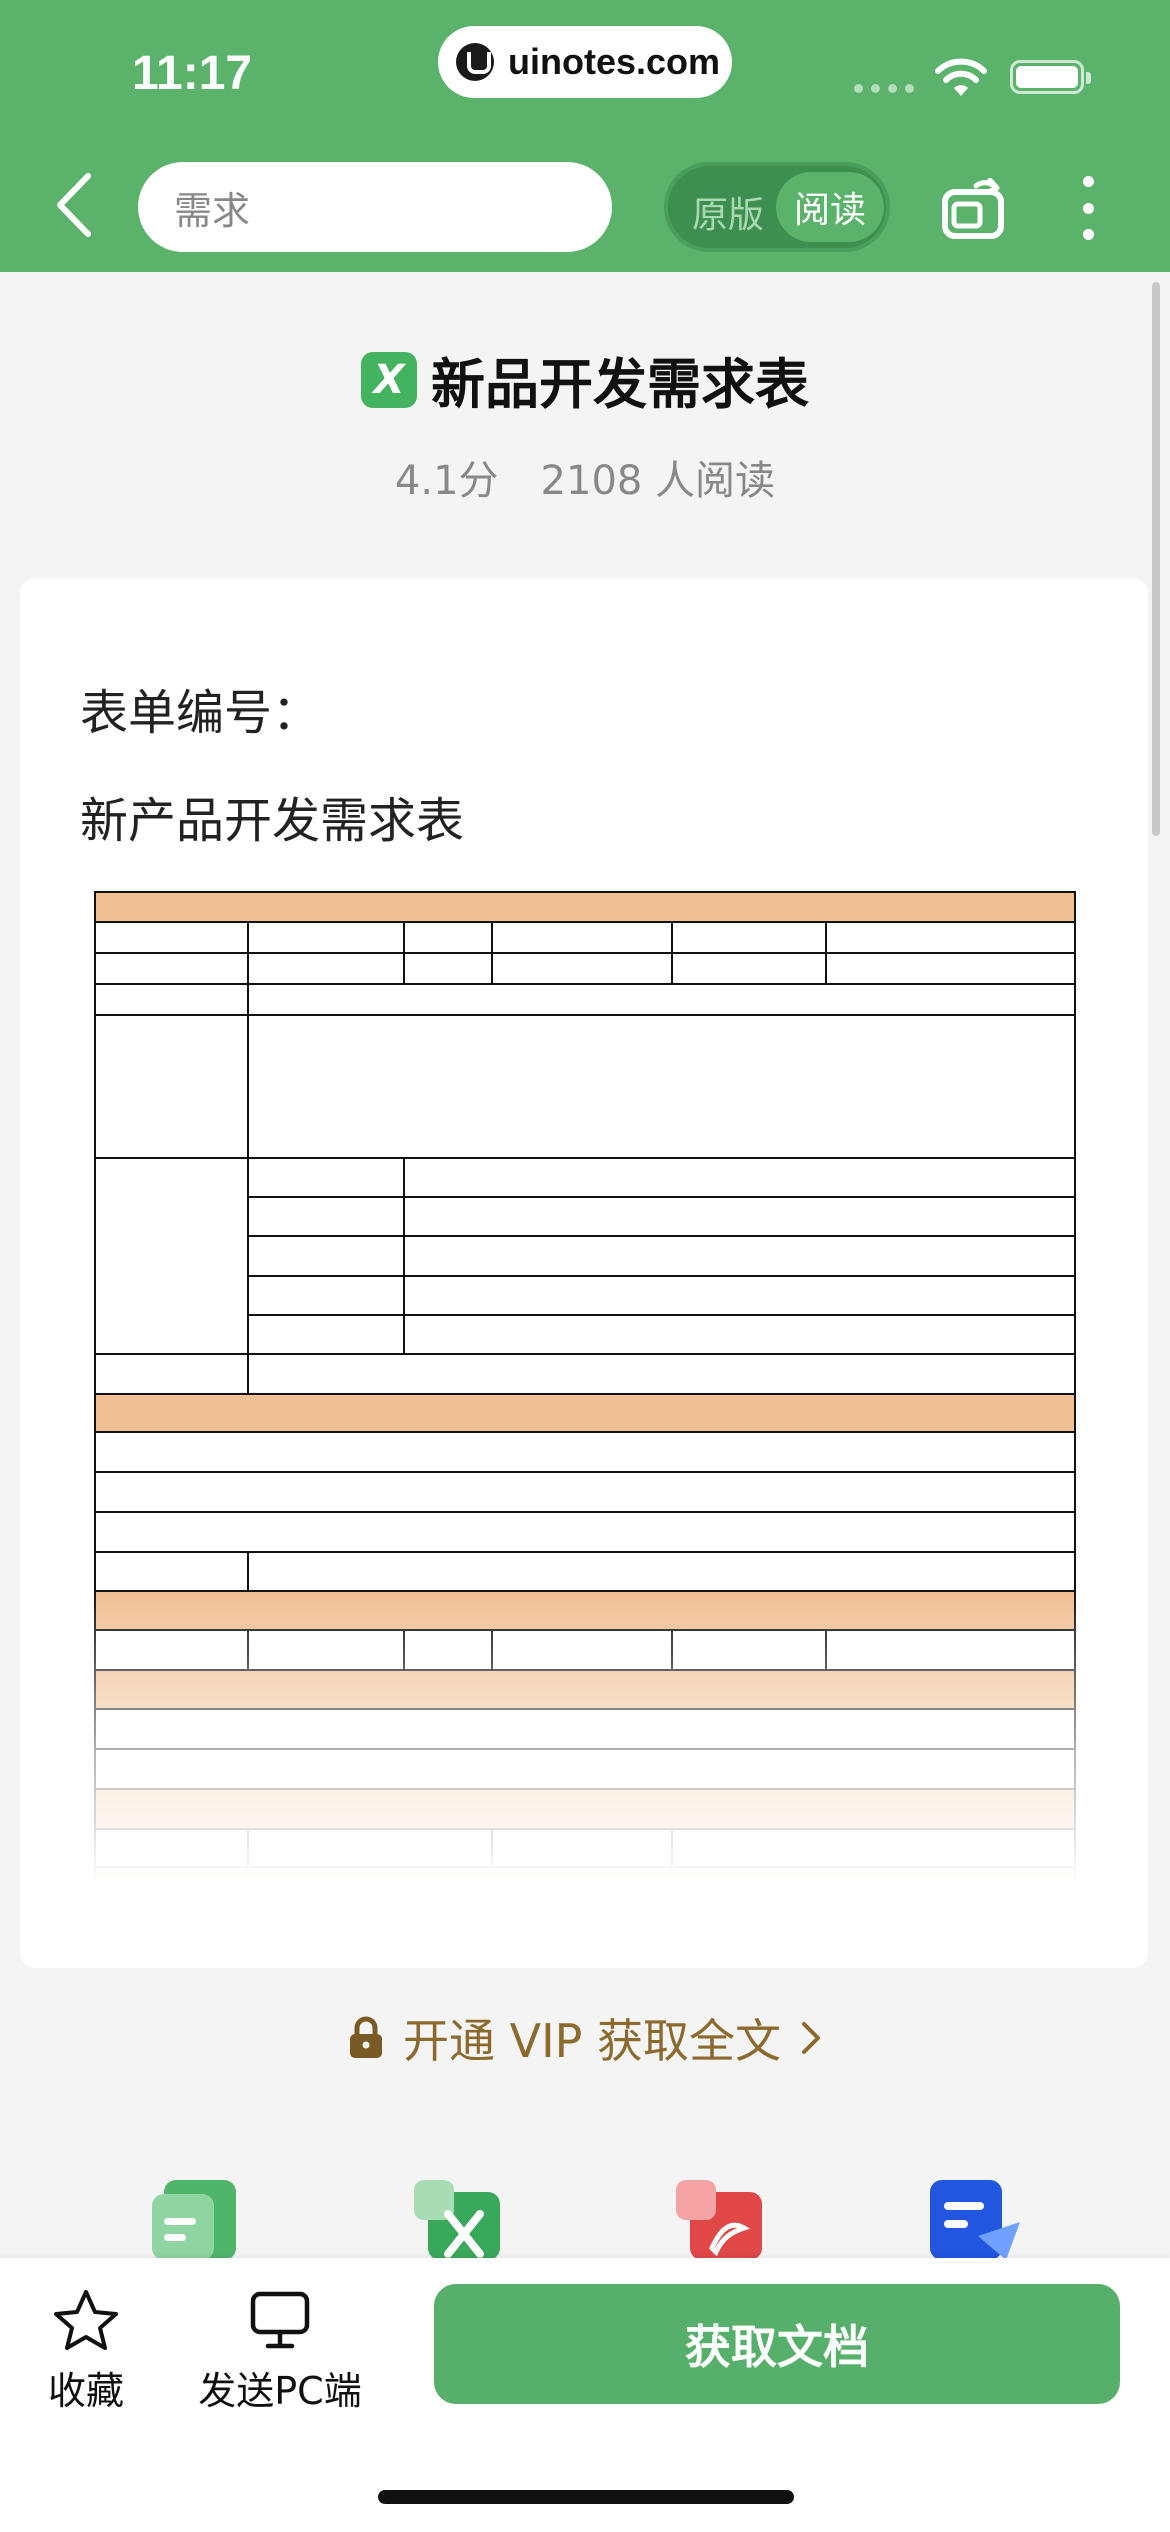 The image size is (1170, 2532). I want to click on conversion-tools-row, so click(585, 2220).